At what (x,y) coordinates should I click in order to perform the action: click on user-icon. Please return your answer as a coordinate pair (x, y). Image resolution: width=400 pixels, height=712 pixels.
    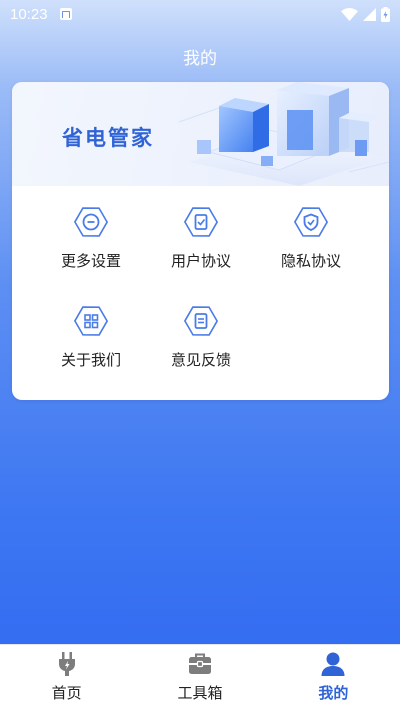
    Looking at the image, I should click on (333, 664).